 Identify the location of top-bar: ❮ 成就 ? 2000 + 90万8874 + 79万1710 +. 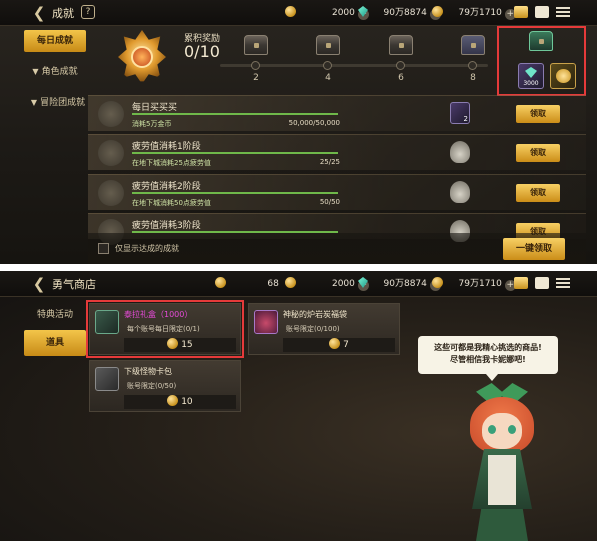
(298, 13).